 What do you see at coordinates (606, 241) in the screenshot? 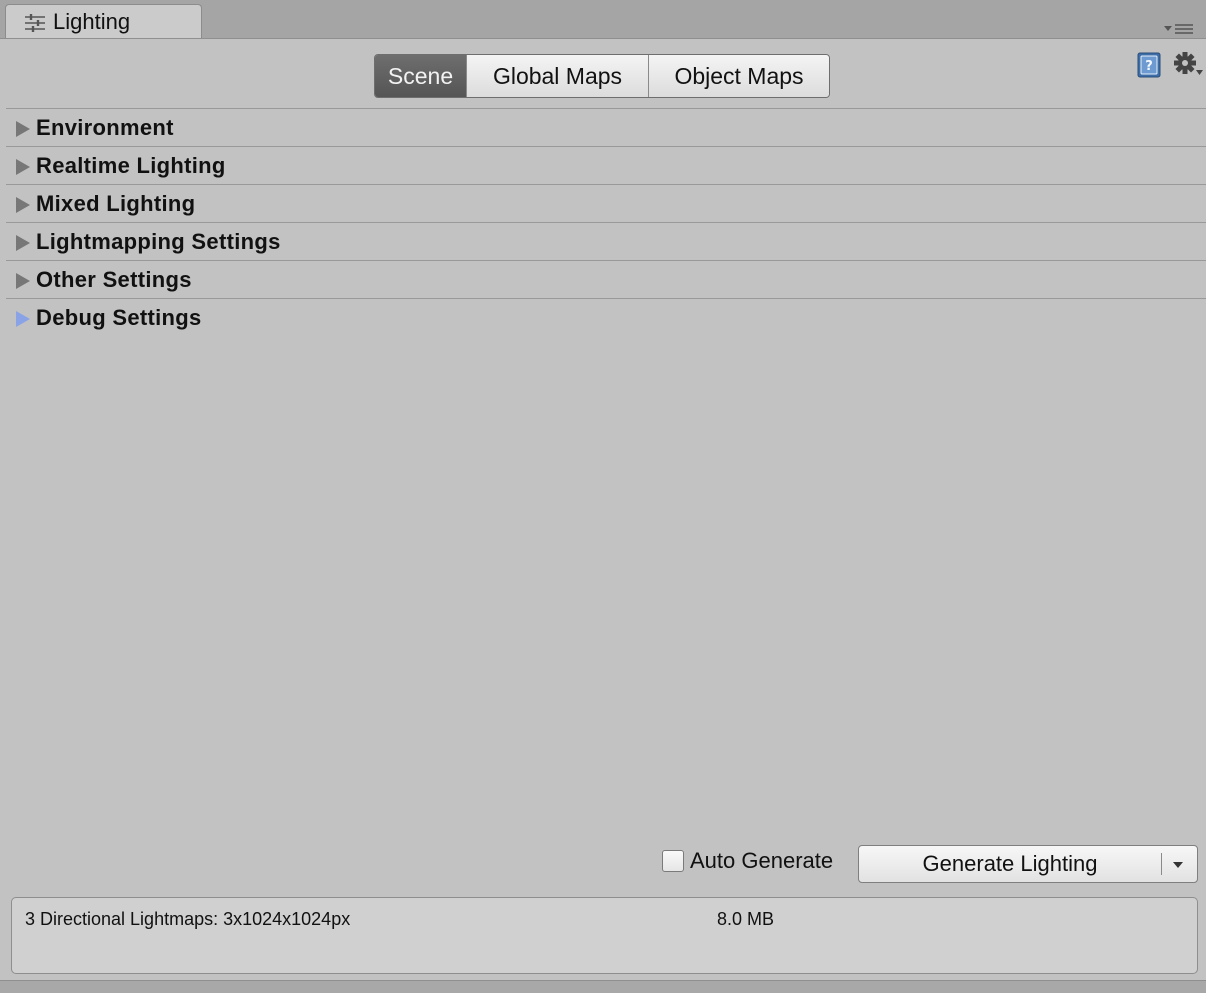
I see `section-lightmapping-settings: Lightmapping Settings` at bounding box center [606, 241].